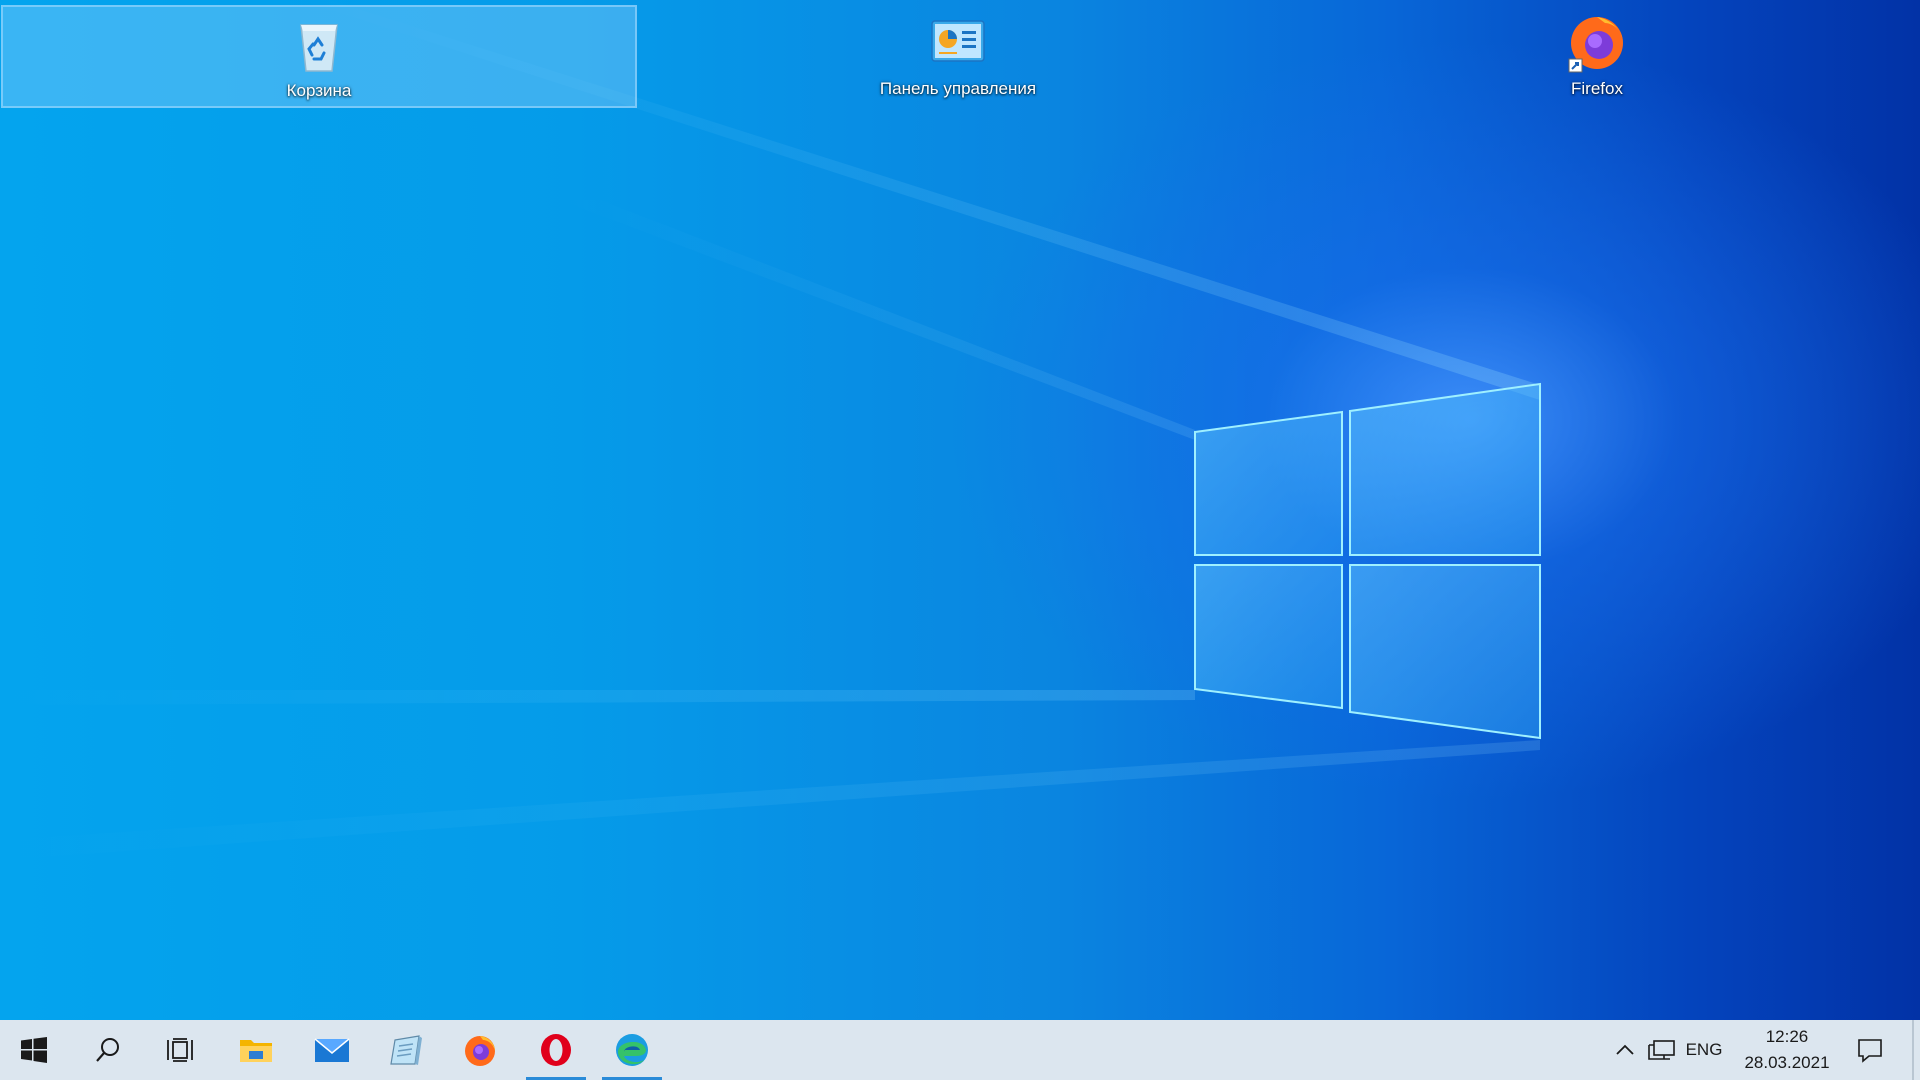  What do you see at coordinates (319, 90) in the screenshot?
I see `desktop-icon-label: Корзина` at bounding box center [319, 90].